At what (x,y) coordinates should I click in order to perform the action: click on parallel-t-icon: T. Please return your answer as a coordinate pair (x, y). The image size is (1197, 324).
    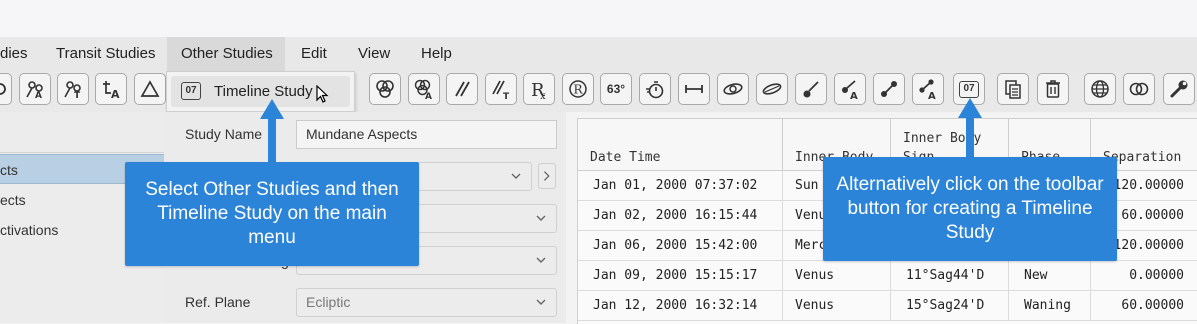
    Looking at the image, I should click on (501, 90).